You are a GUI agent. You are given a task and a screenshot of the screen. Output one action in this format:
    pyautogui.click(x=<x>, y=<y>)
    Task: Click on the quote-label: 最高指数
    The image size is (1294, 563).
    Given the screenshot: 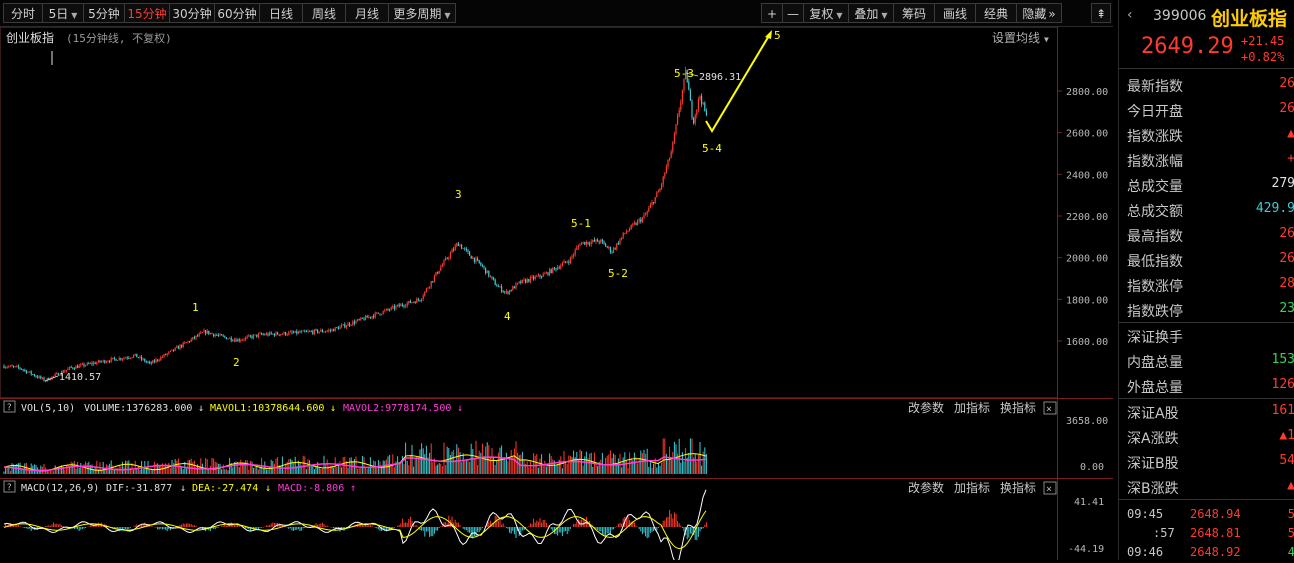 What is the action you would take?
    pyautogui.click(x=1155, y=237)
    